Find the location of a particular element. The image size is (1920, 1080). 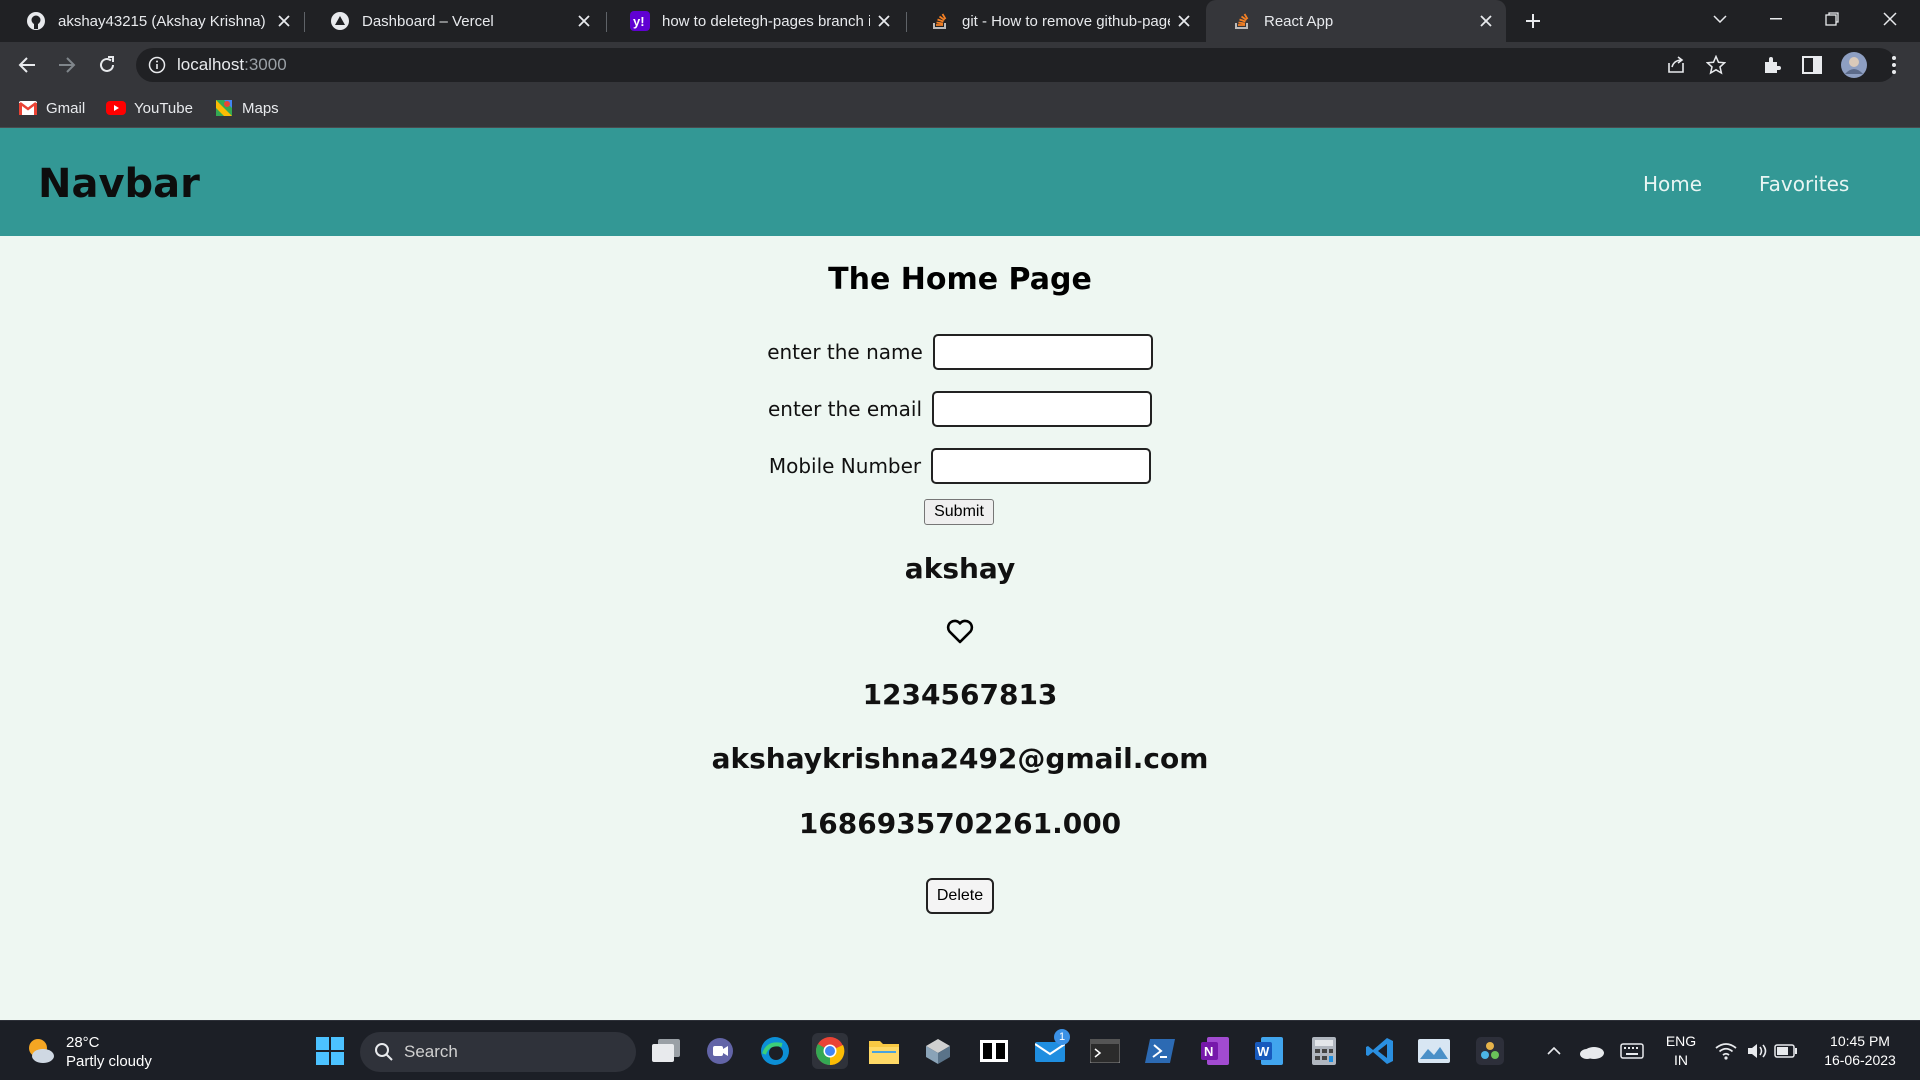

file-explorer-icon is located at coordinates (884, 1051).